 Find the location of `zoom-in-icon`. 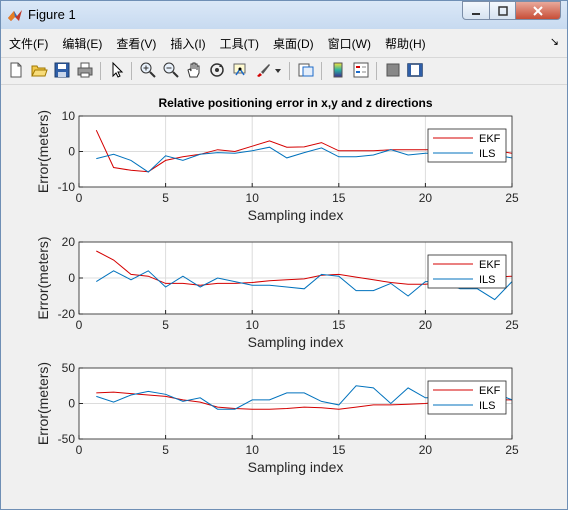

zoom-in-icon is located at coordinates (148, 70).